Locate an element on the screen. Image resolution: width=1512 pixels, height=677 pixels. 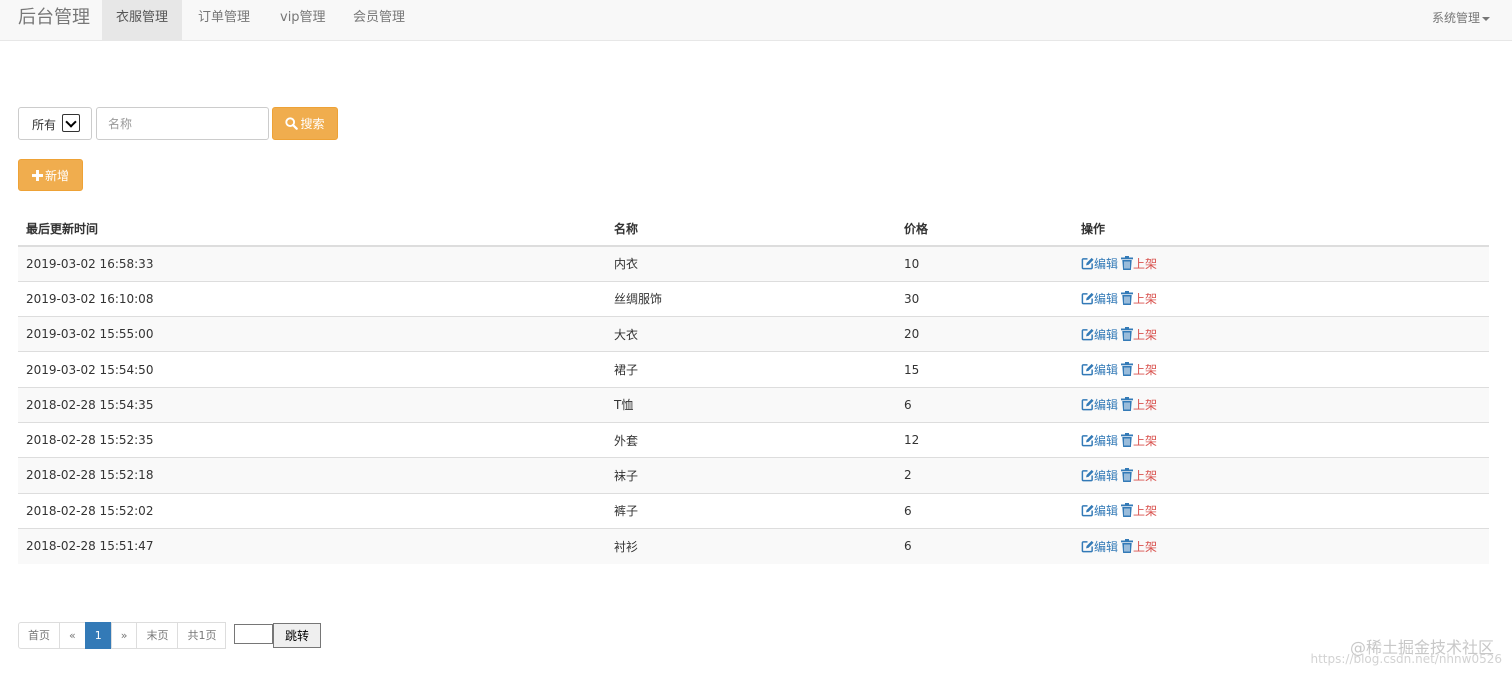
tab-member-management: 会员管理 is located at coordinates (379, 20).